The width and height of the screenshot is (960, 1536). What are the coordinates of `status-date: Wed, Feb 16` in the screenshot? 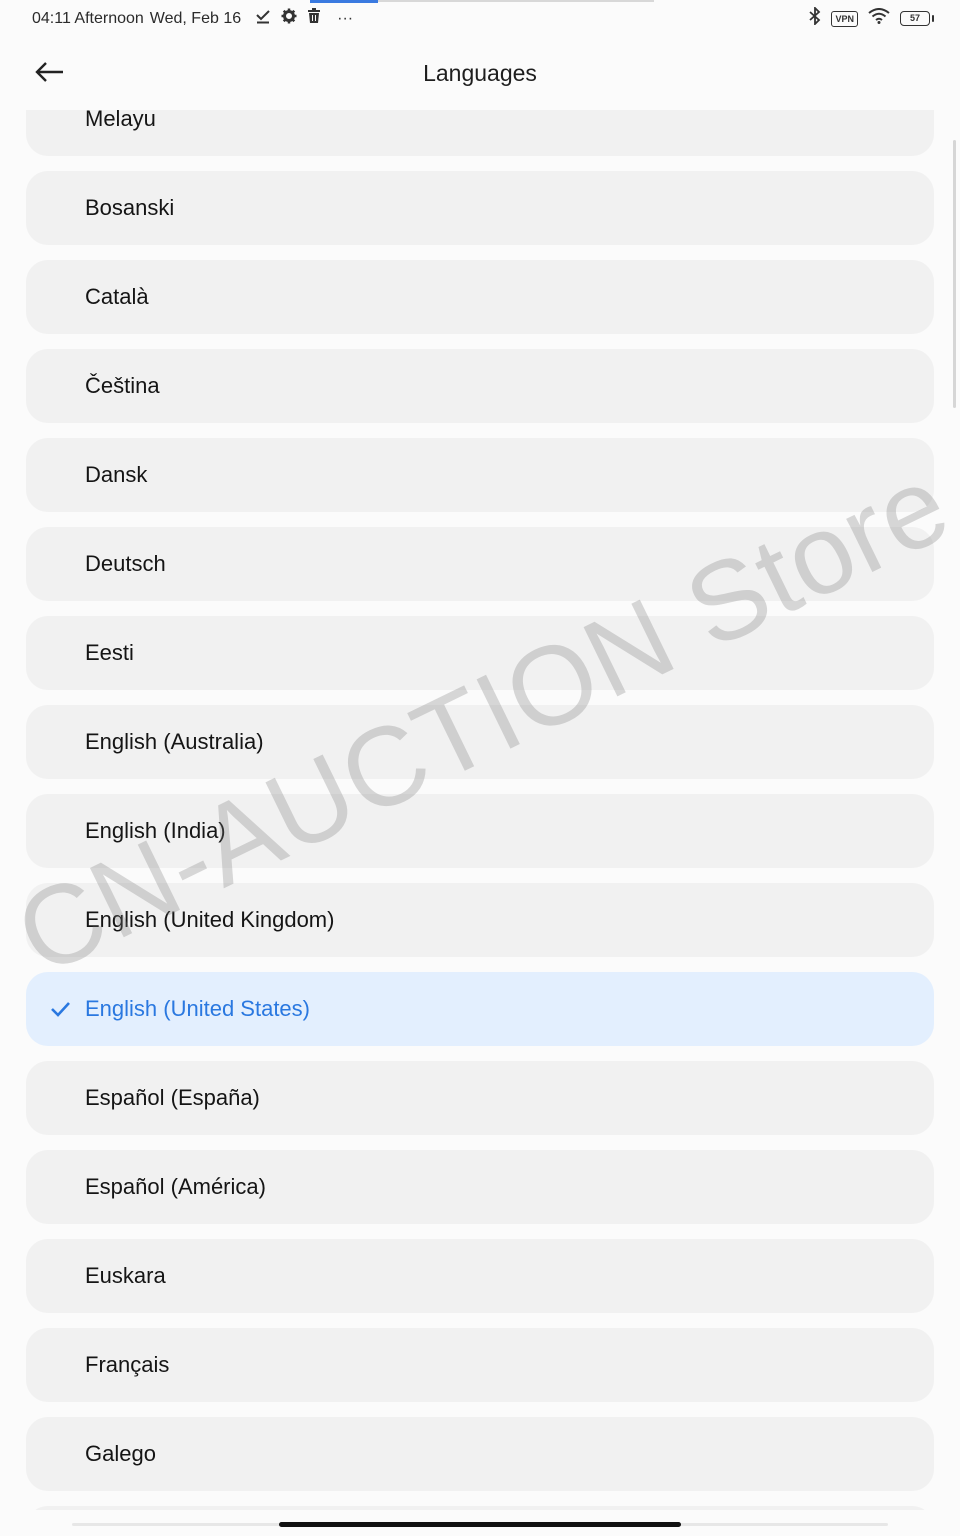 It's located at (195, 18).